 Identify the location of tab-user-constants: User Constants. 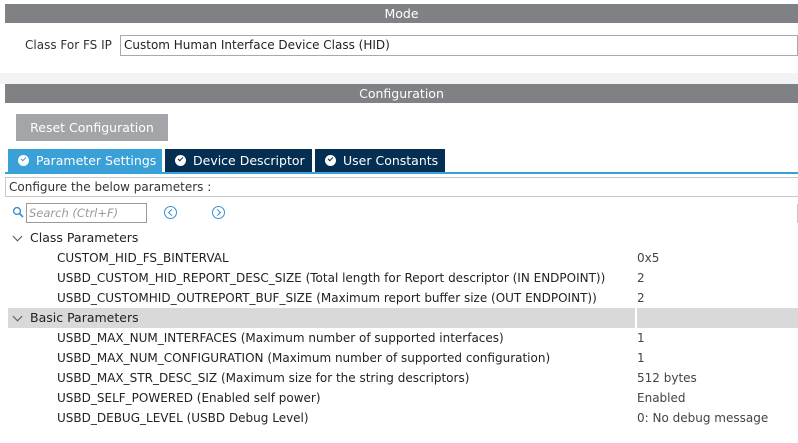
(380, 160).